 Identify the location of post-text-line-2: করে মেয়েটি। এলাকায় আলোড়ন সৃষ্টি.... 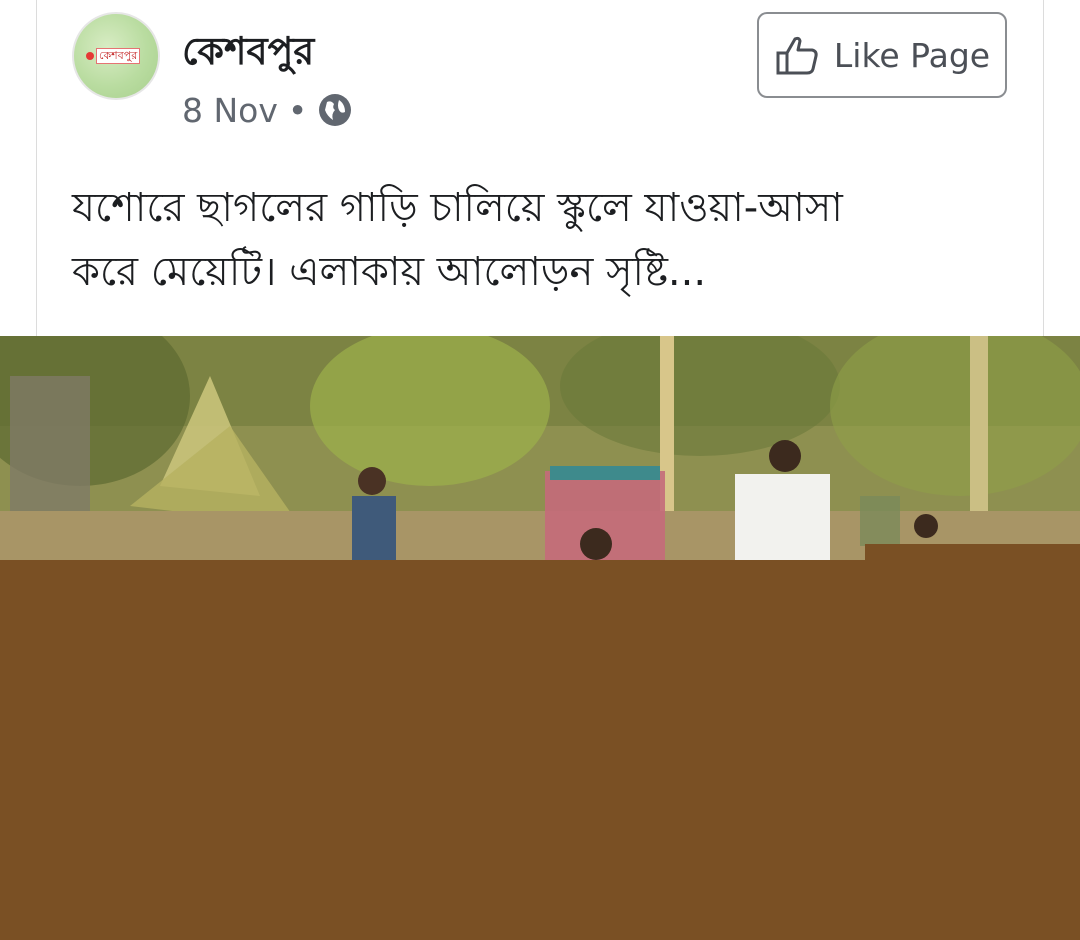
(542, 272).